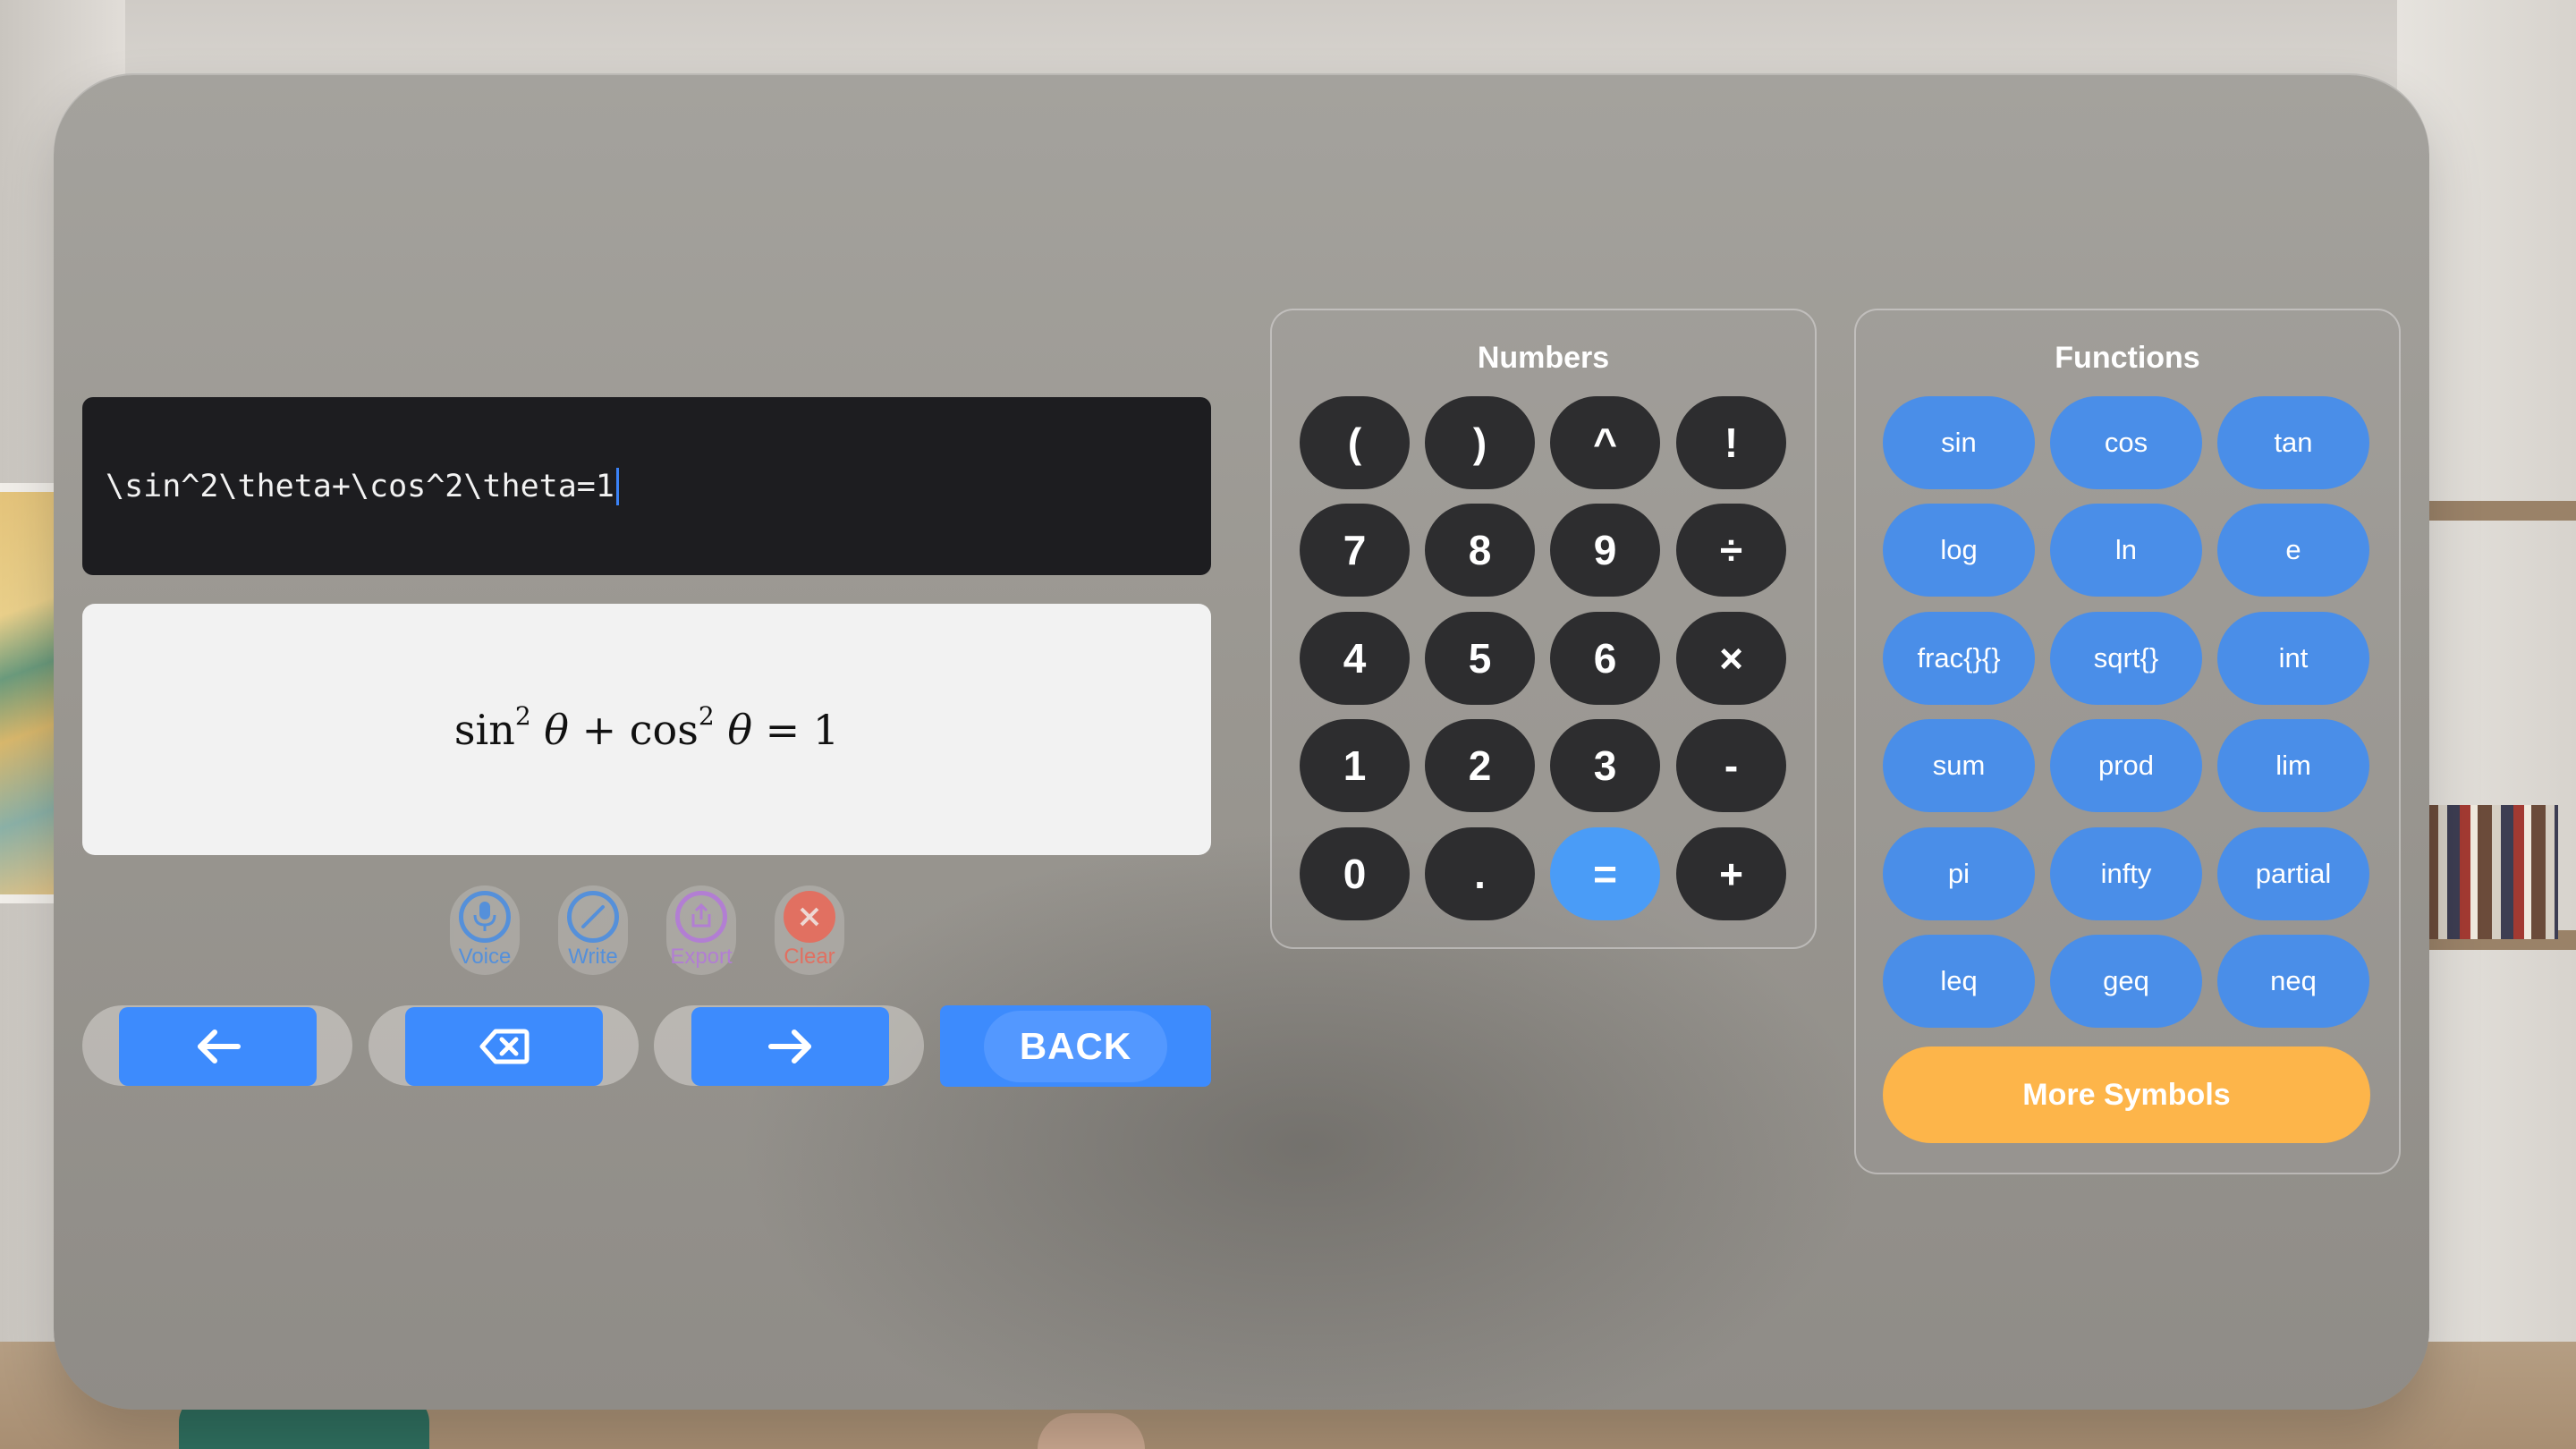 This screenshot has height=1449, width=2576. What do you see at coordinates (1543, 358) in the screenshot?
I see `numbers-title: Numbers` at bounding box center [1543, 358].